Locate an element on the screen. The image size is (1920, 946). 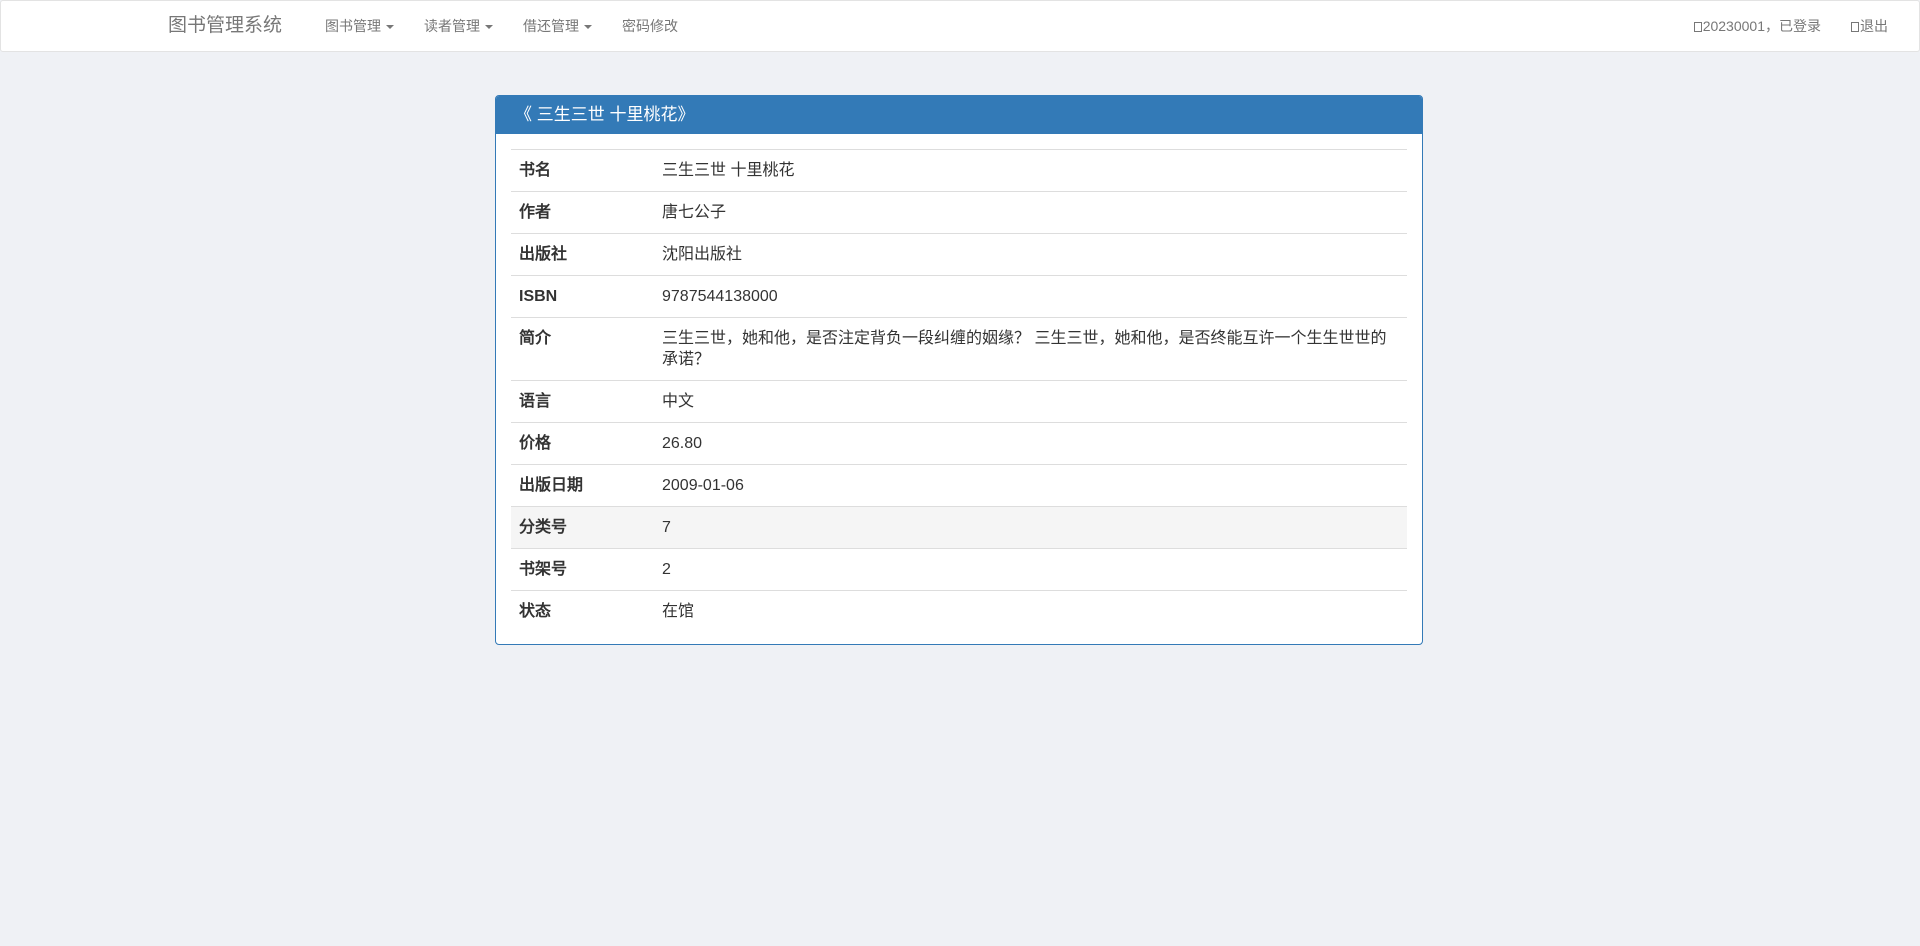
field-value: 唐七公子 is located at coordinates (1030, 212).